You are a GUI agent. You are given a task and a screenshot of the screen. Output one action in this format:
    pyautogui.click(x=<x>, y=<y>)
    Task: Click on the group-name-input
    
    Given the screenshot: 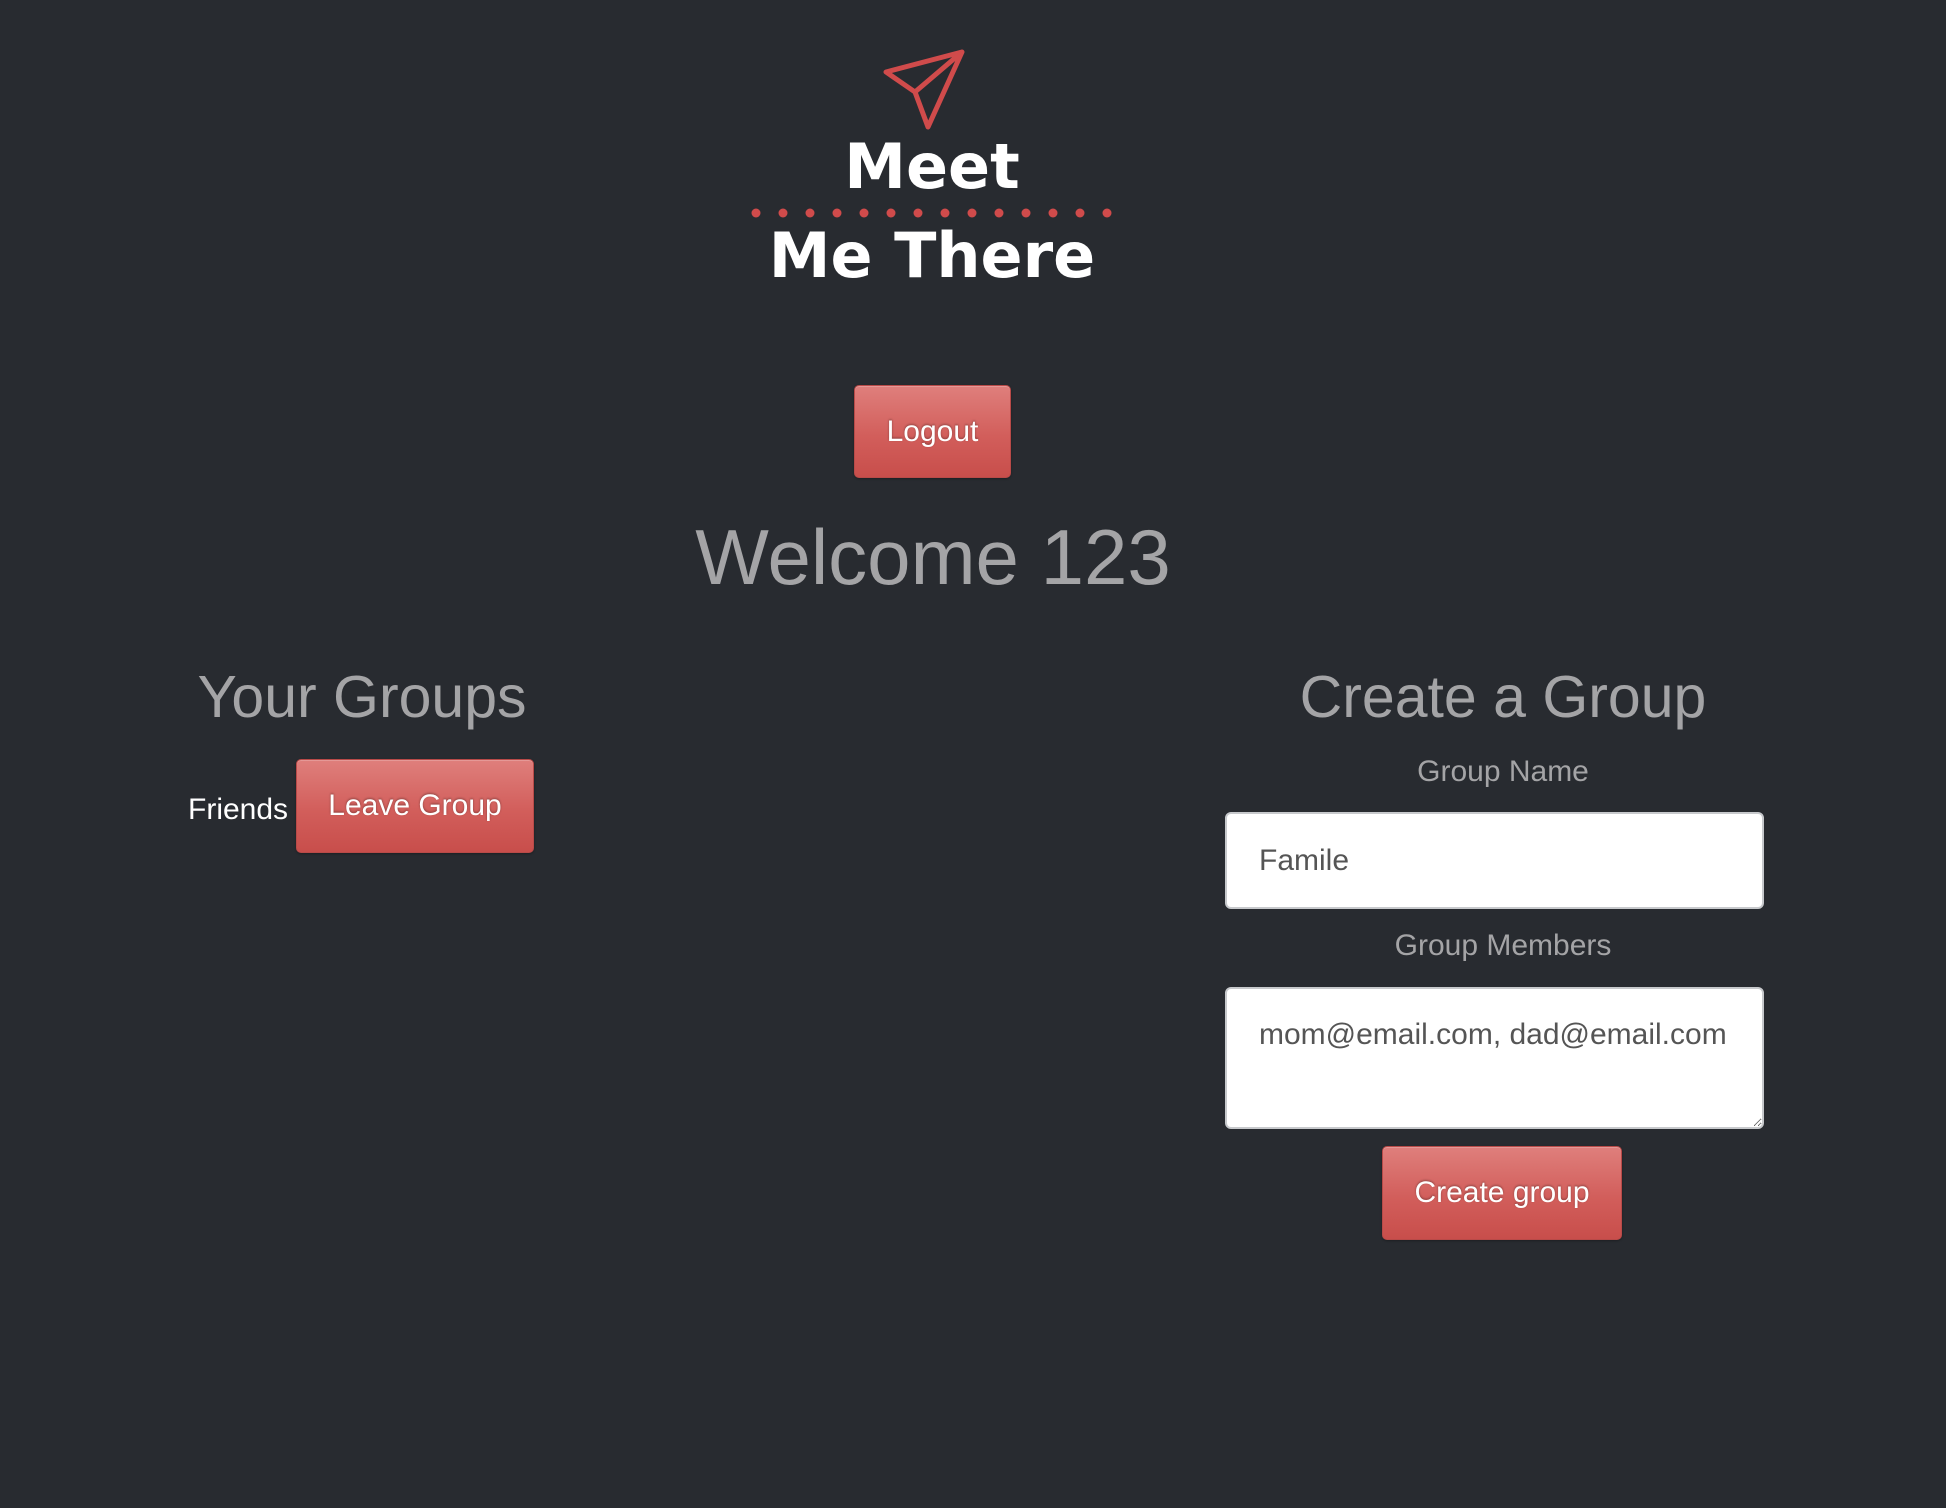 What is the action you would take?
    pyautogui.click(x=1494, y=860)
    